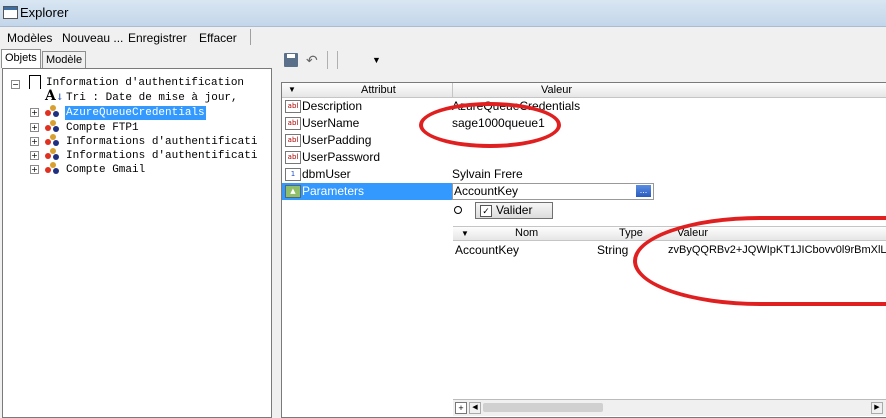  What do you see at coordinates (443, 37) in the screenshot?
I see `menu-bar: Modèles Nouveau ... Enregistrer Effacer` at bounding box center [443, 37].